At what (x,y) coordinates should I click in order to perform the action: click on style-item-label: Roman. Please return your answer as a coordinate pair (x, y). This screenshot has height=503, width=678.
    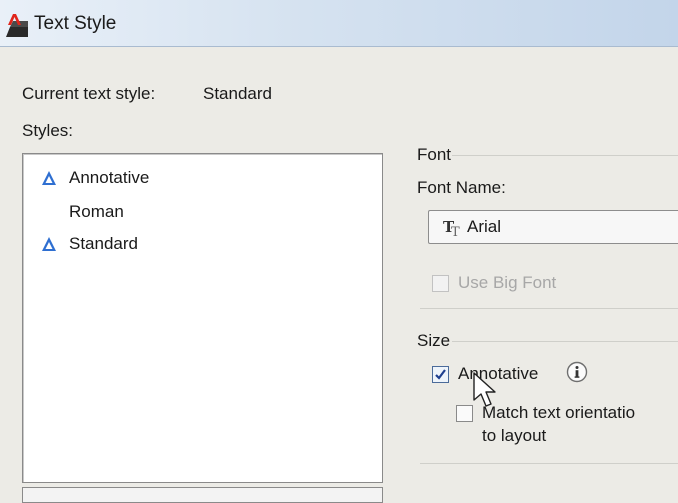
    Looking at the image, I should click on (96, 211).